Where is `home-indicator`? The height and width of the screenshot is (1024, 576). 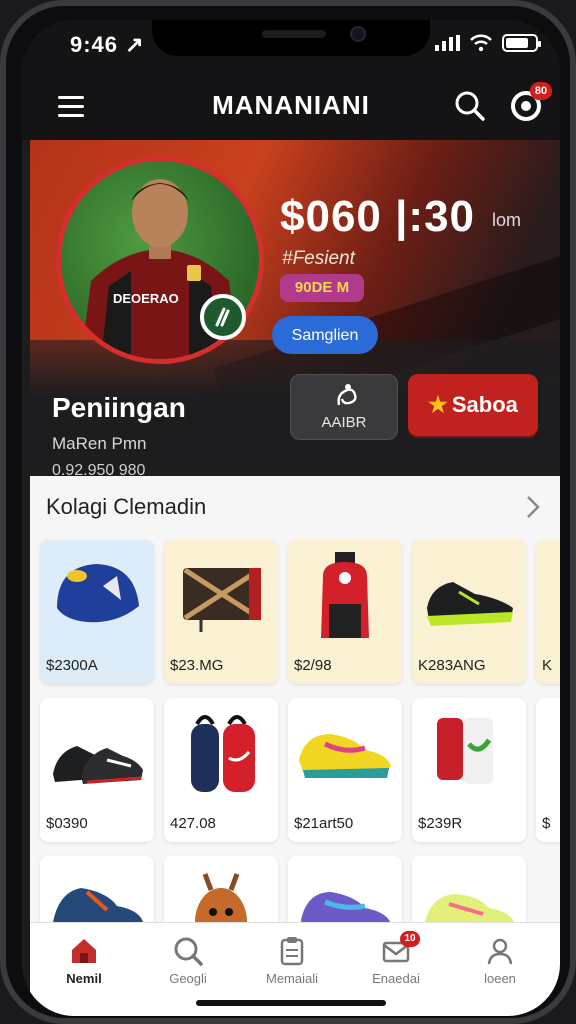 home-indicator is located at coordinates (291, 1003).